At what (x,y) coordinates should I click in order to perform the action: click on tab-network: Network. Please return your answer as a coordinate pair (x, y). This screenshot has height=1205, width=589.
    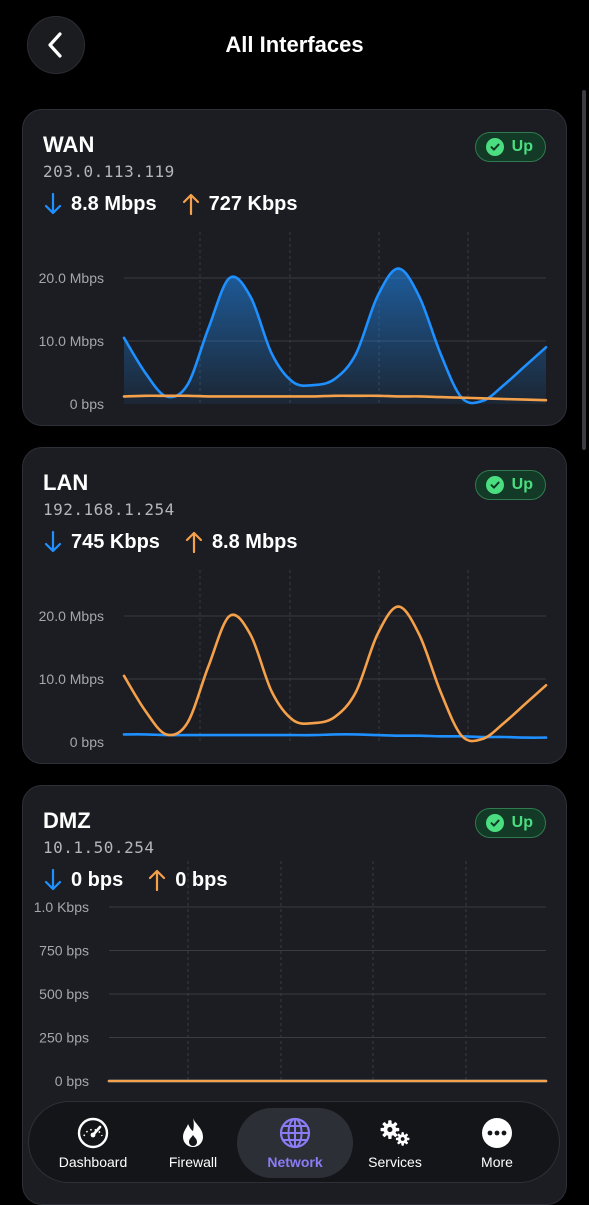
    Looking at the image, I should click on (295, 1143).